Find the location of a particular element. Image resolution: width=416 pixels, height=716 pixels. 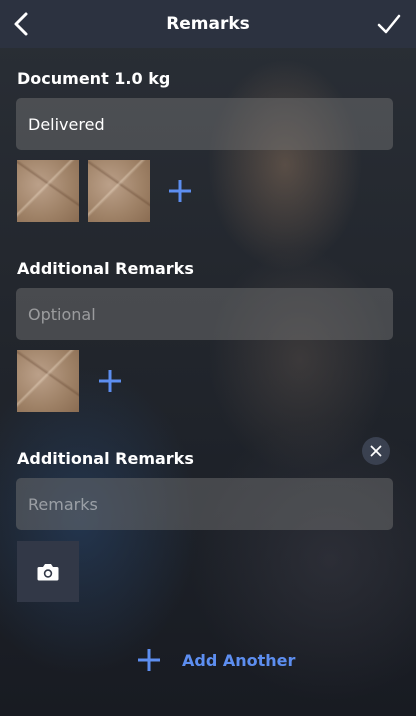

add-another-button: Add Another is located at coordinates (215, 660).